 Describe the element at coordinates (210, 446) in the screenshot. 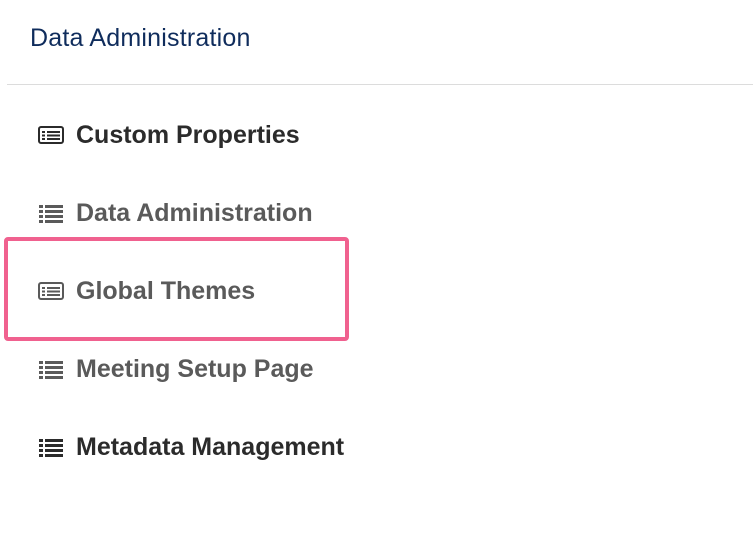

I see `menu-item-label: Metadata Management` at that location.